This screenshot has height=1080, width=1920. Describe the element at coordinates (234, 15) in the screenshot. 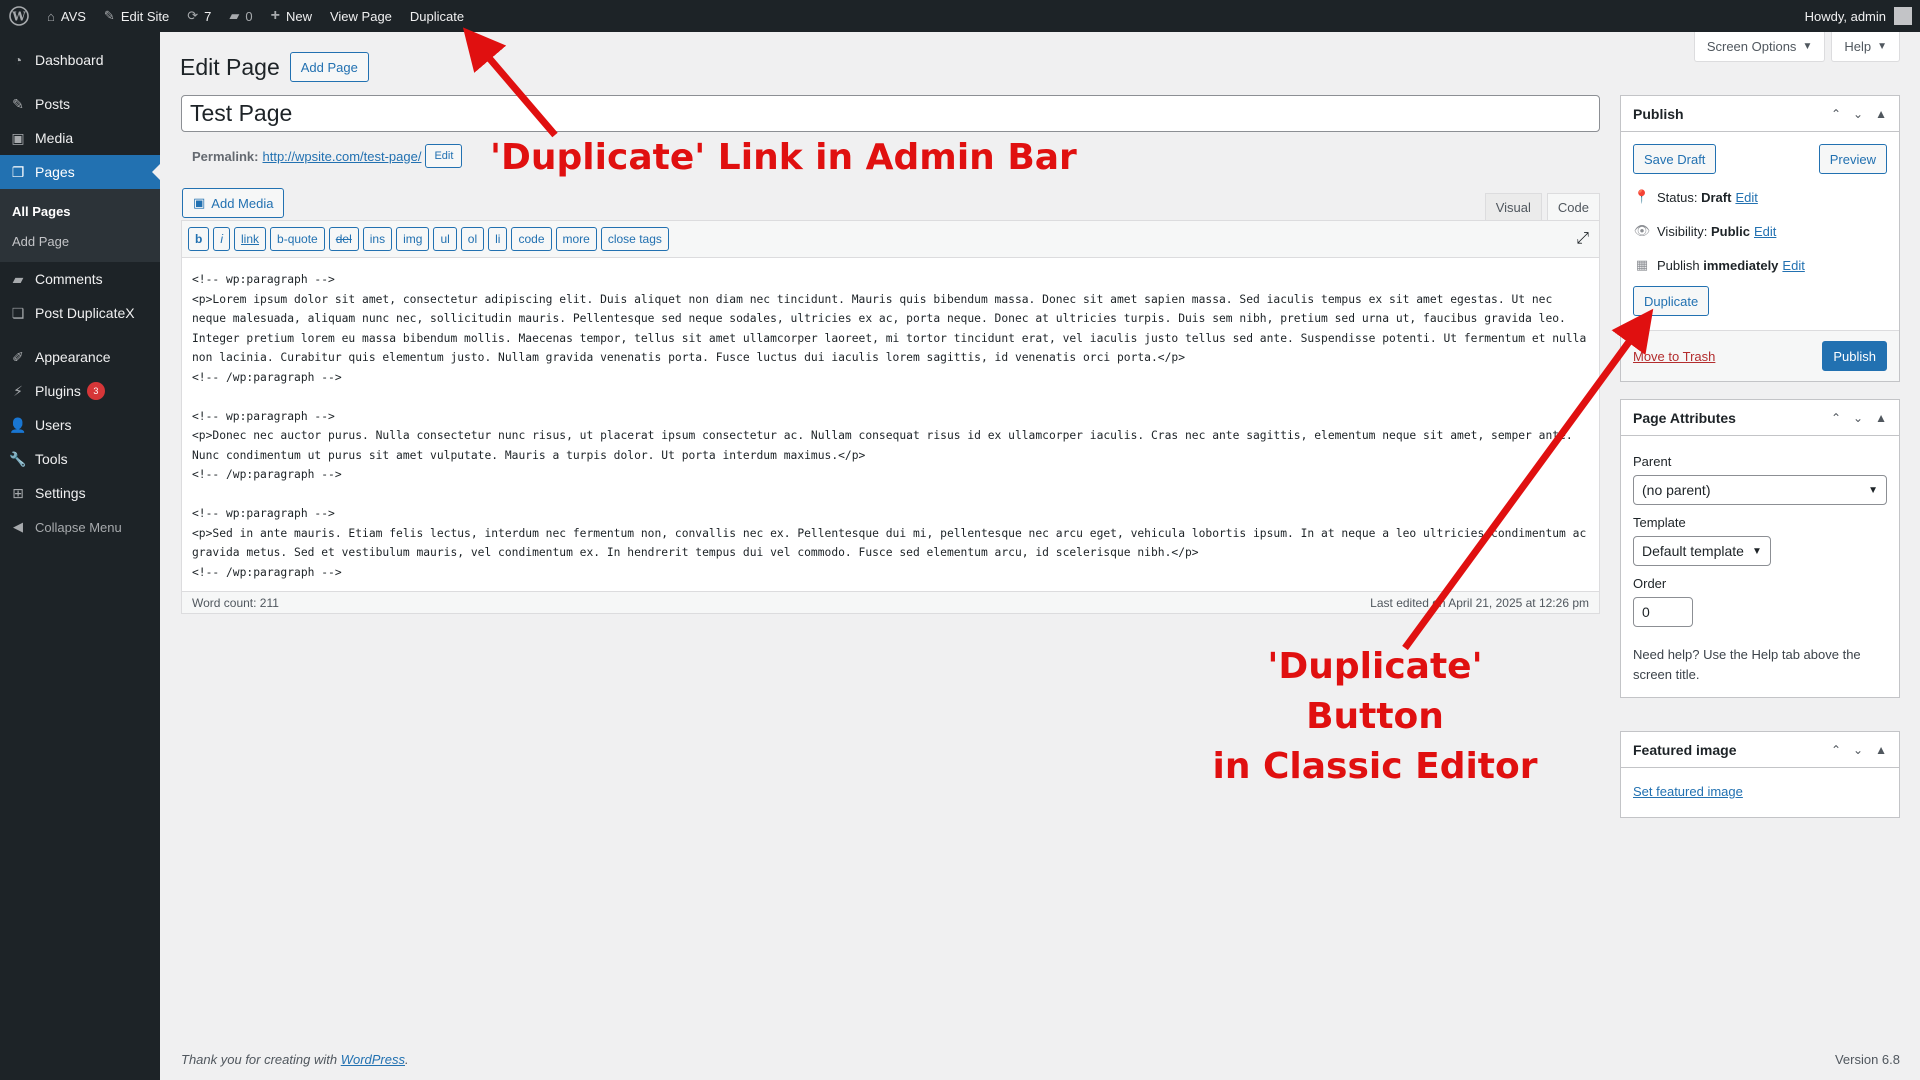

I see `comment-bubble-icon: ▰` at that location.